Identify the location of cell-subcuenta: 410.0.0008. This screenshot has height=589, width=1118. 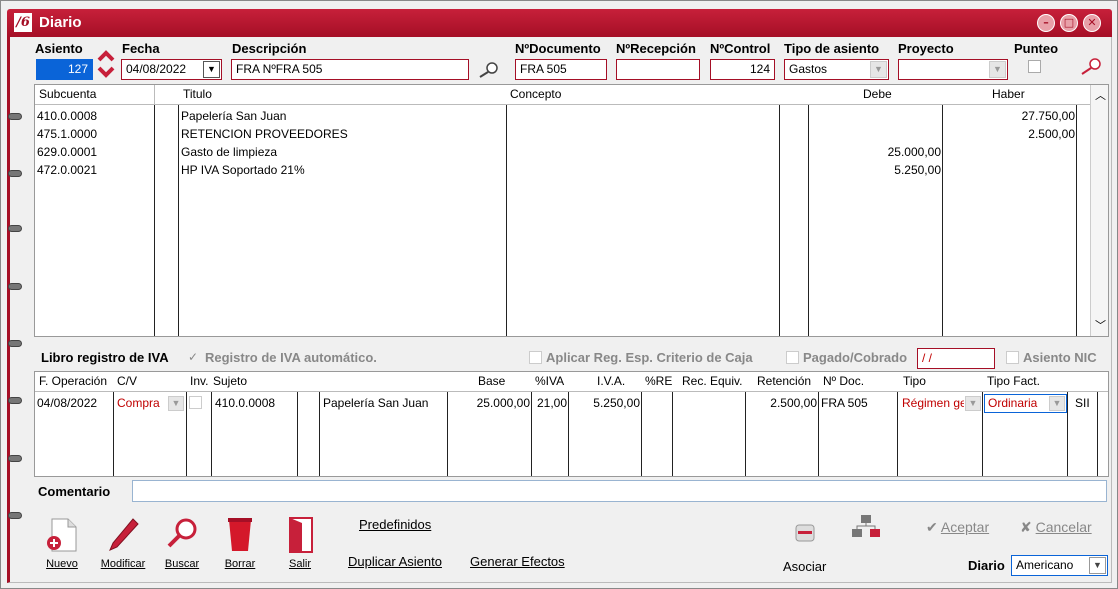
(67, 116).